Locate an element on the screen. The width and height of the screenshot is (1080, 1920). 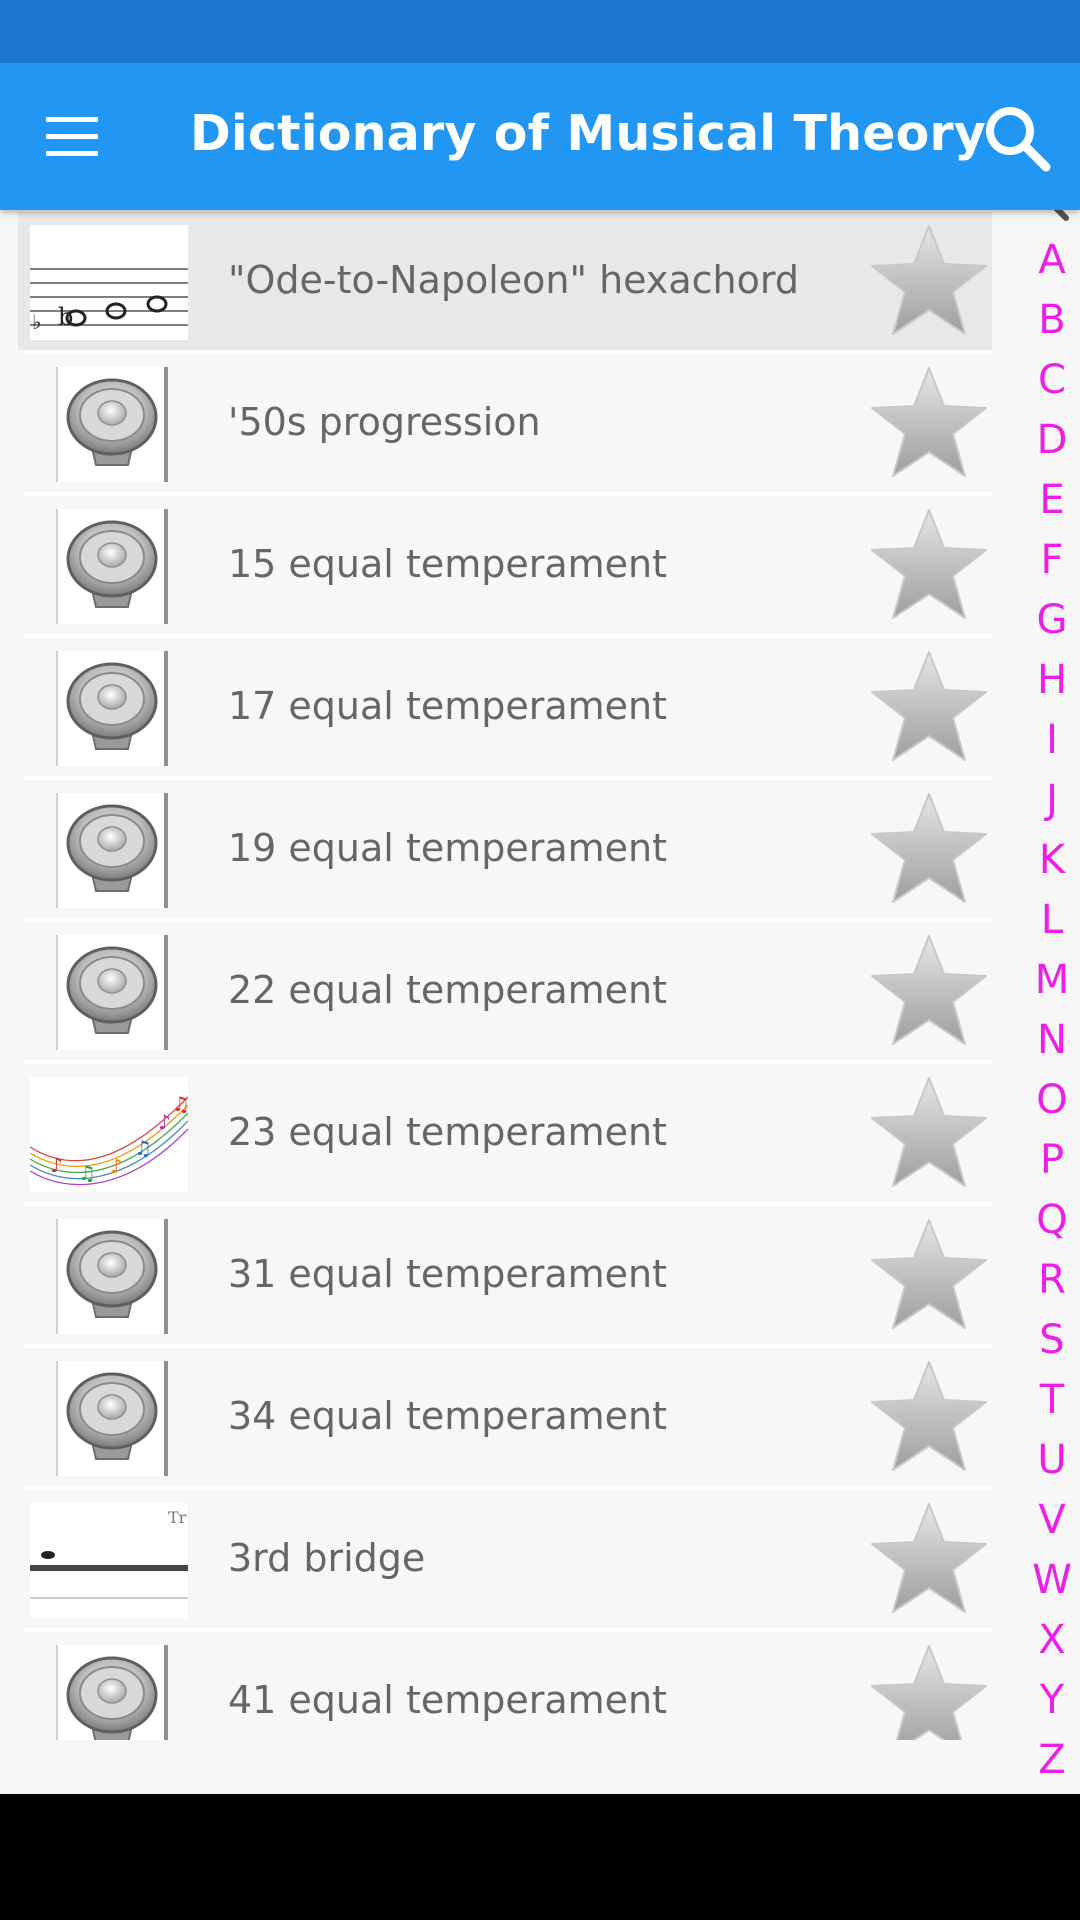
index-letter-g: G is located at coordinates (1045, 620).